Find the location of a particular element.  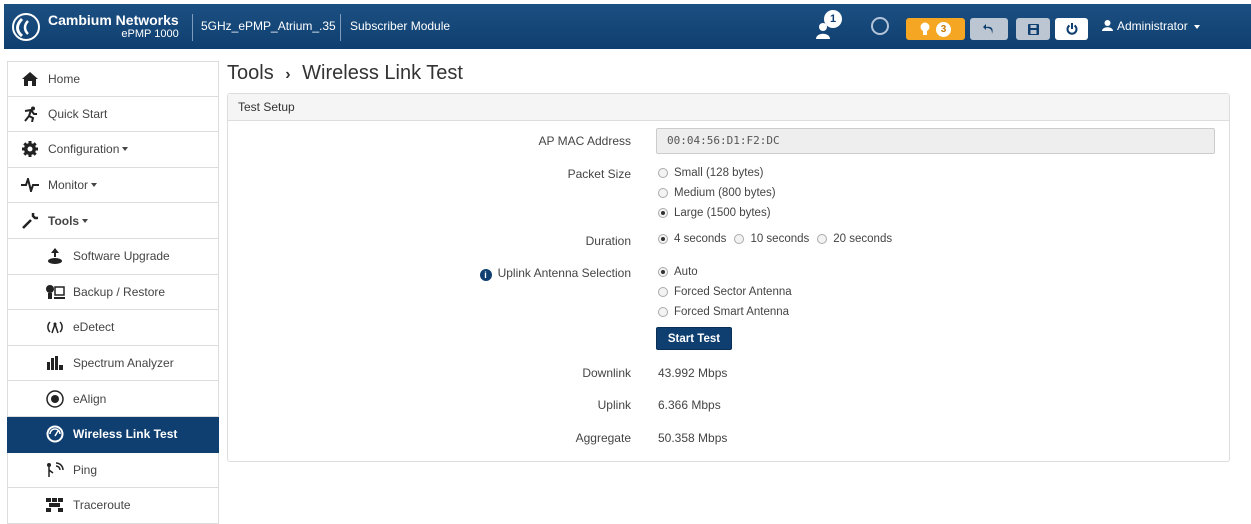

device-name: 5GHz_ePMP_Atrium_.35 is located at coordinates (268, 26).